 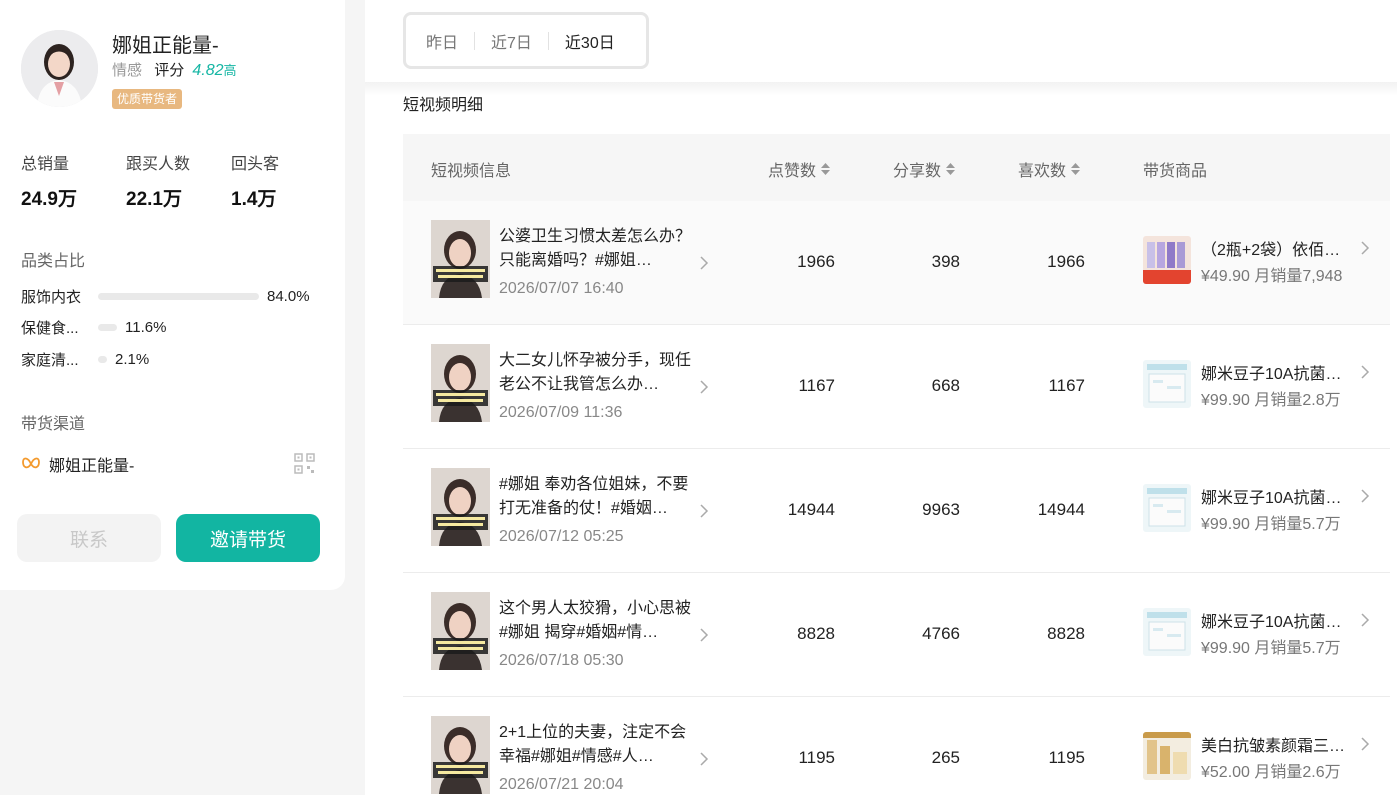 What do you see at coordinates (146, 327) in the screenshot?
I see `category-percent: 11.6%` at bounding box center [146, 327].